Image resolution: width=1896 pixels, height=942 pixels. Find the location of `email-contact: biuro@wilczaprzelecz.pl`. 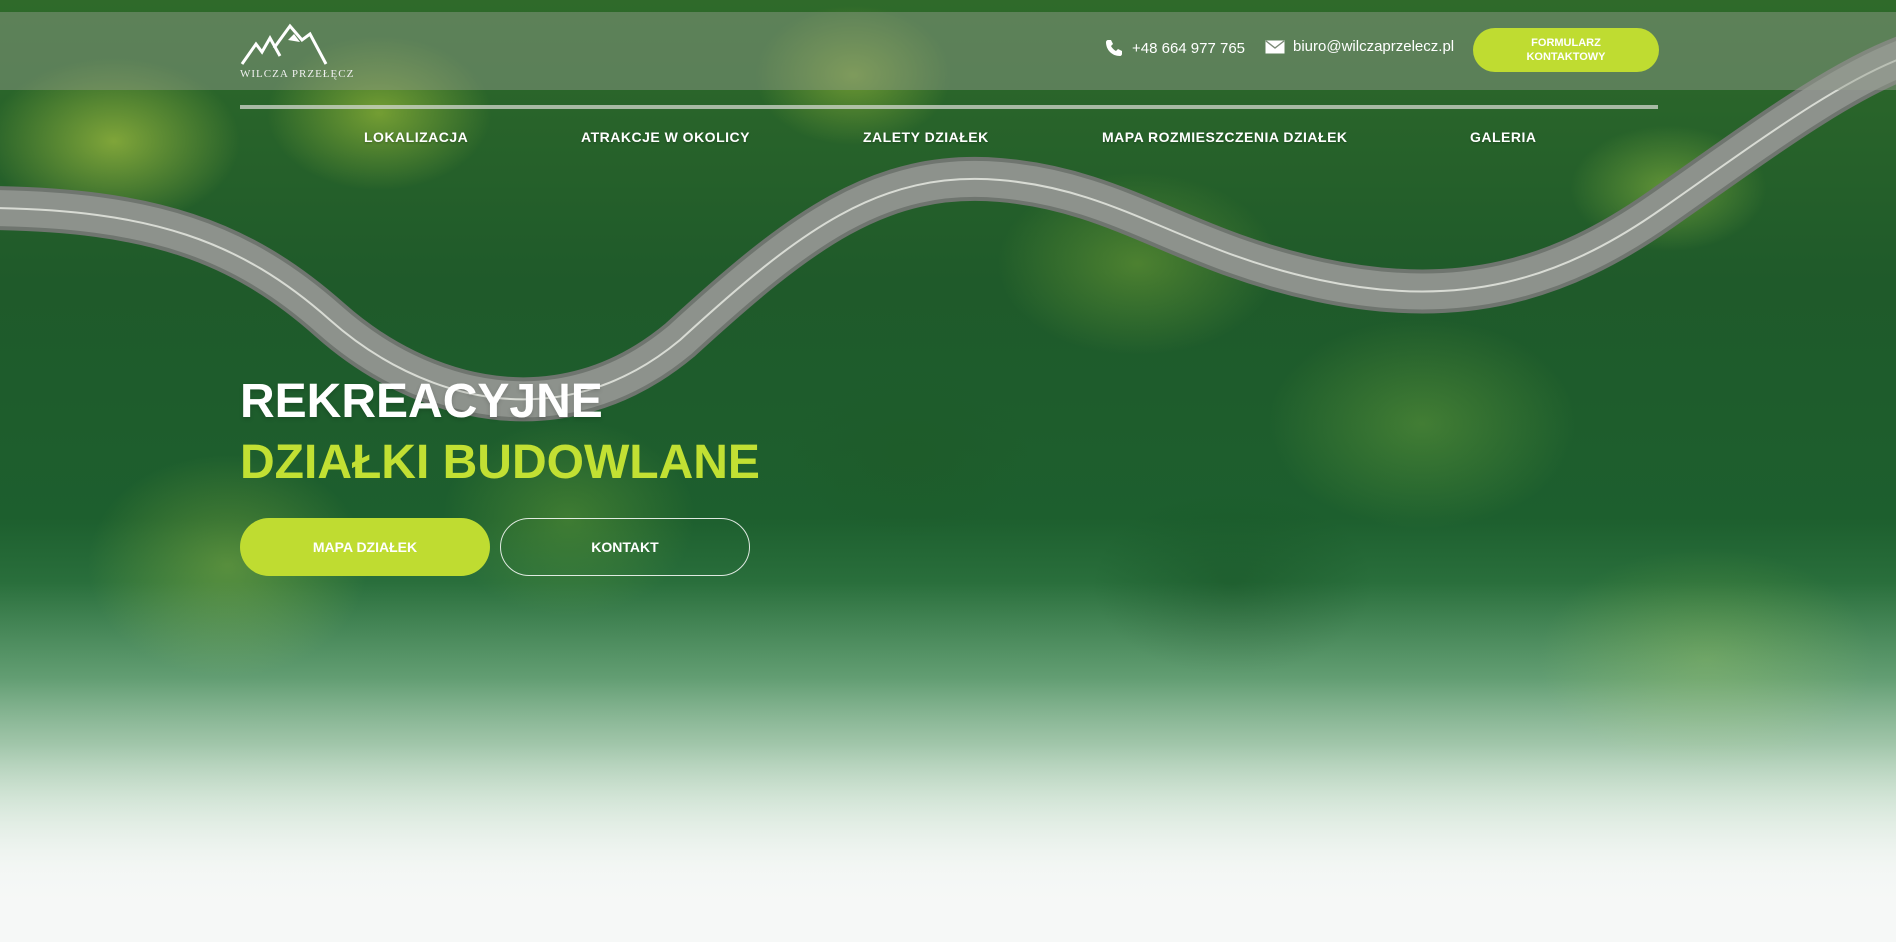

email-contact: biuro@wilczaprzelecz.pl is located at coordinates (1359, 46).